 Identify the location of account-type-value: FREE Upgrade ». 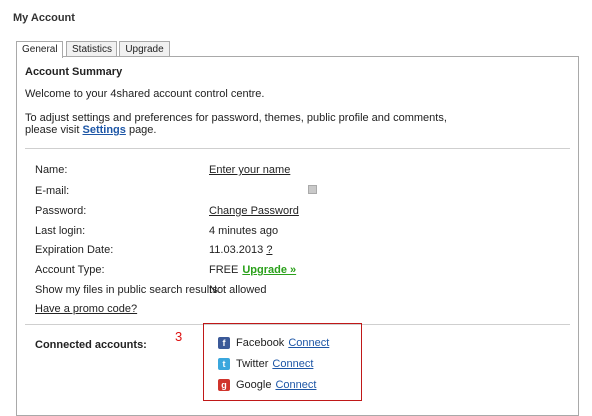
(252, 270).